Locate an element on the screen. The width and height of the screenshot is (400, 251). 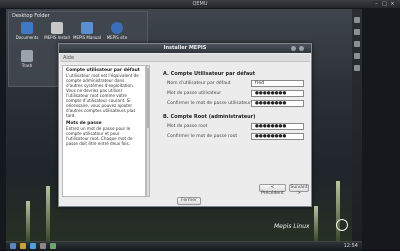
dialog-title: Installer MEPIS is located at coordinates (185, 48).